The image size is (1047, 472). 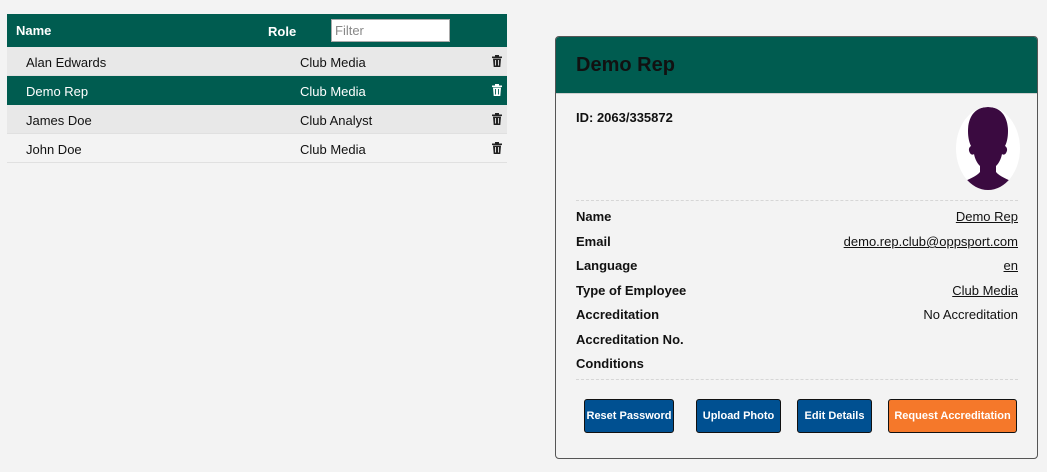 What do you see at coordinates (33, 30) in the screenshot?
I see `column-header-name: Name` at bounding box center [33, 30].